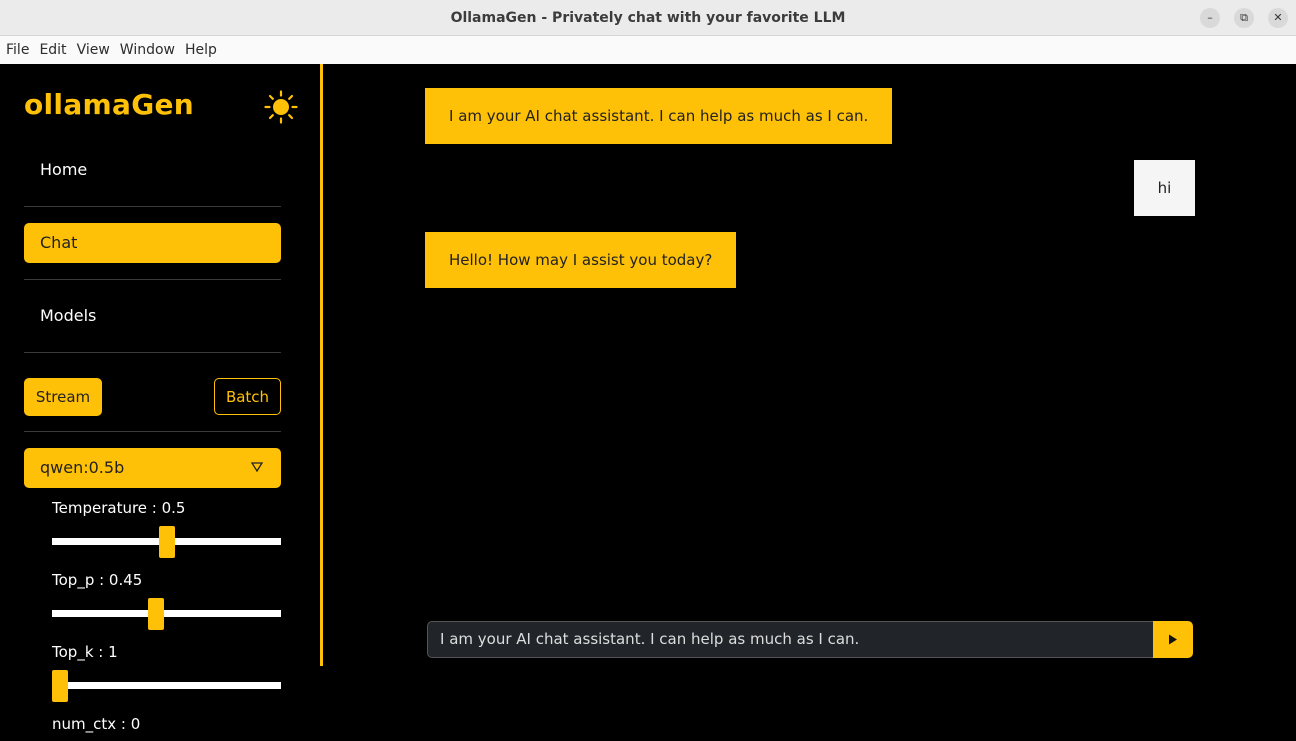 The image size is (1296, 741). What do you see at coordinates (152, 468) in the screenshot?
I see `model-select: qwen:0.5b` at bounding box center [152, 468].